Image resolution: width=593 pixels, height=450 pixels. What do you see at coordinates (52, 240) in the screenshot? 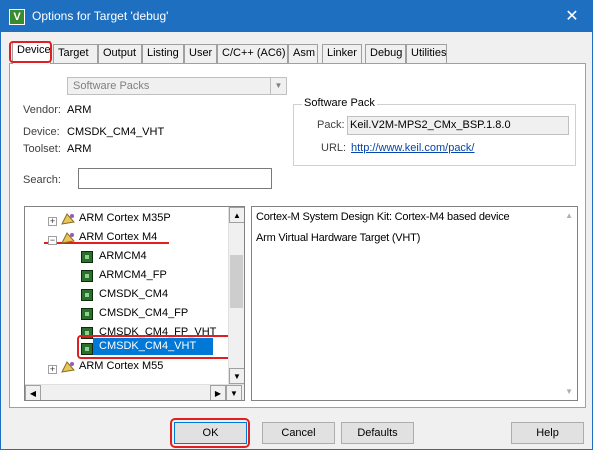
I see `collapse-icon: −` at bounding box center [52, 240].